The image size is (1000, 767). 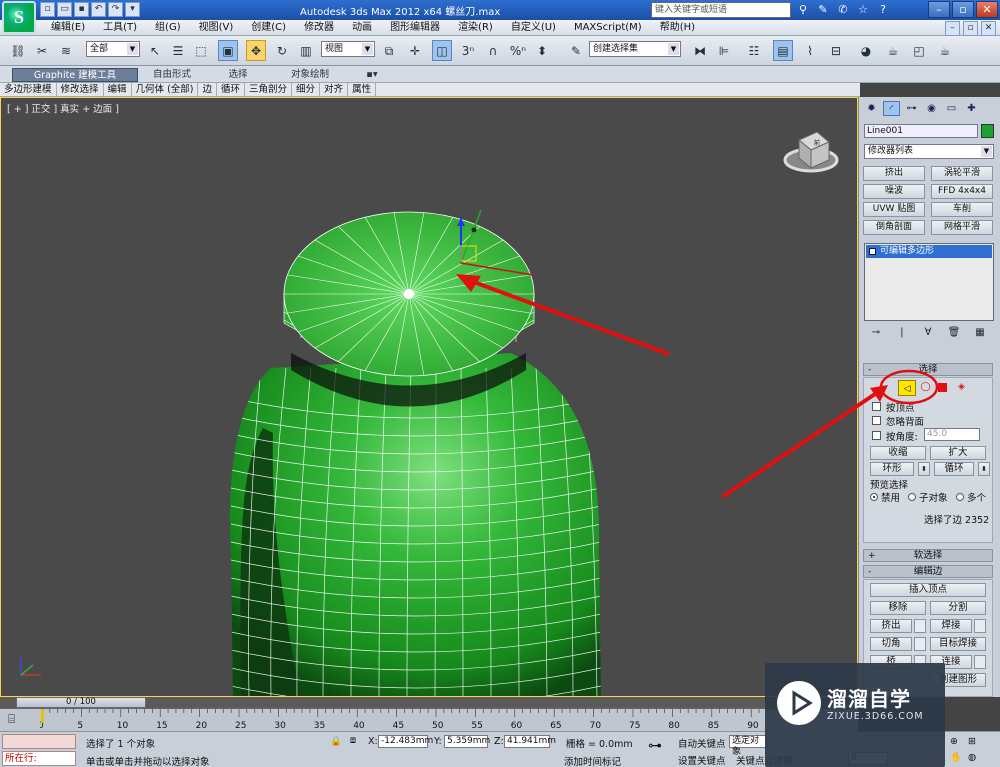 What do you see at coordinates (803, 10) in the screenshot?
I see `binoculars-icon: ⚲` at bounding box center [803, 10].